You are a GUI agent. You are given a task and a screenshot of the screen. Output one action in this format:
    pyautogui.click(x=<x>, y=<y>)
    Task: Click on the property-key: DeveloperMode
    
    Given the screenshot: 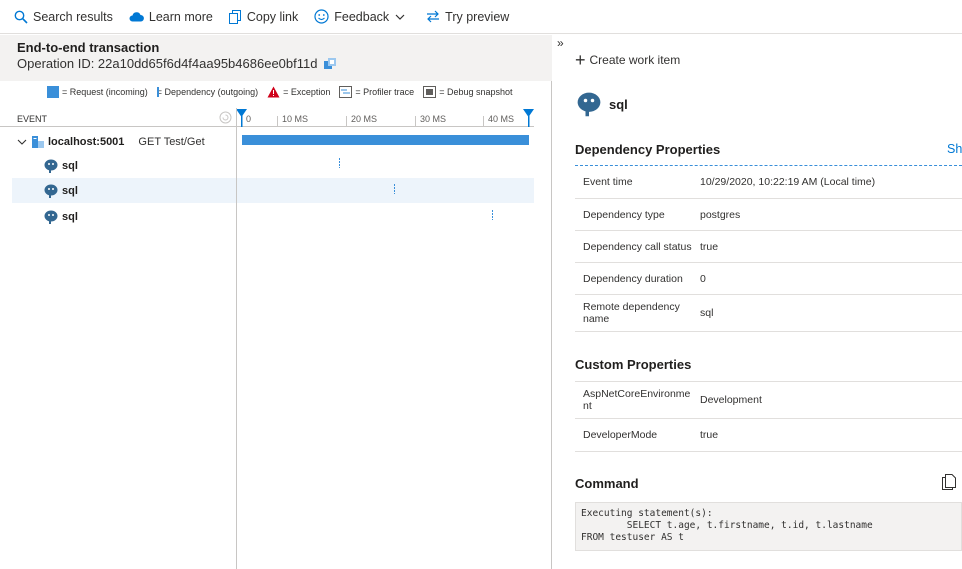 What is the action you would take?
    pyautogui.click(x=620, y=435)
    